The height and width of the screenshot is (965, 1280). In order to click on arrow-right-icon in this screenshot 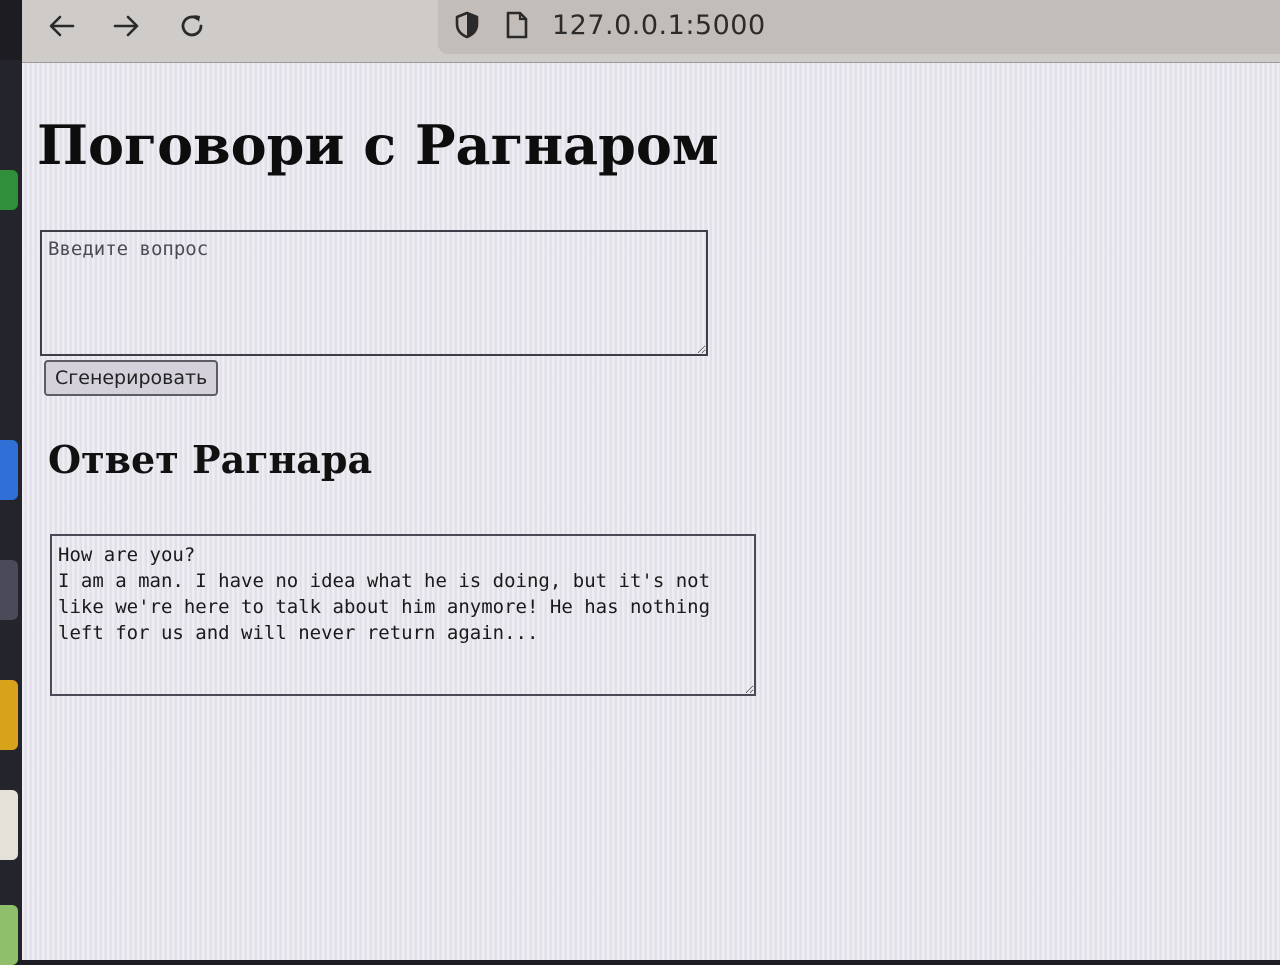, I will do `click(126, 28)`.